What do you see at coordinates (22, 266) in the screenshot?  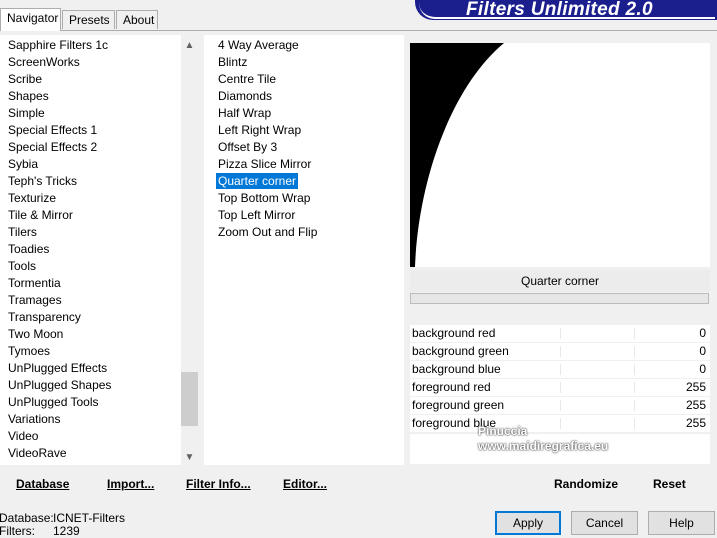 I see `category-item: Tools` at bounding box center [22, 266].